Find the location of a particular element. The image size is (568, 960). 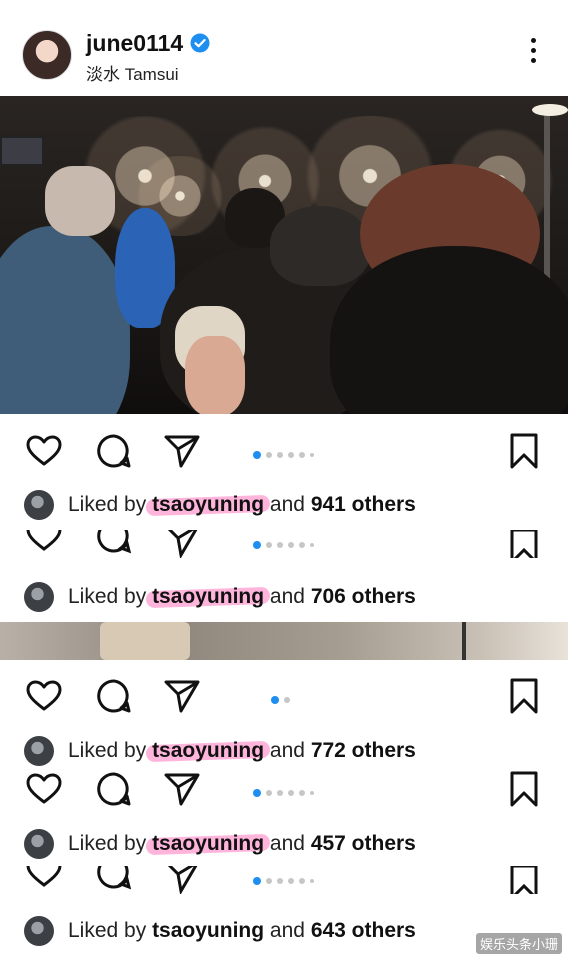

location: 淡水 Tamsui is located at coordinates (132, 72).